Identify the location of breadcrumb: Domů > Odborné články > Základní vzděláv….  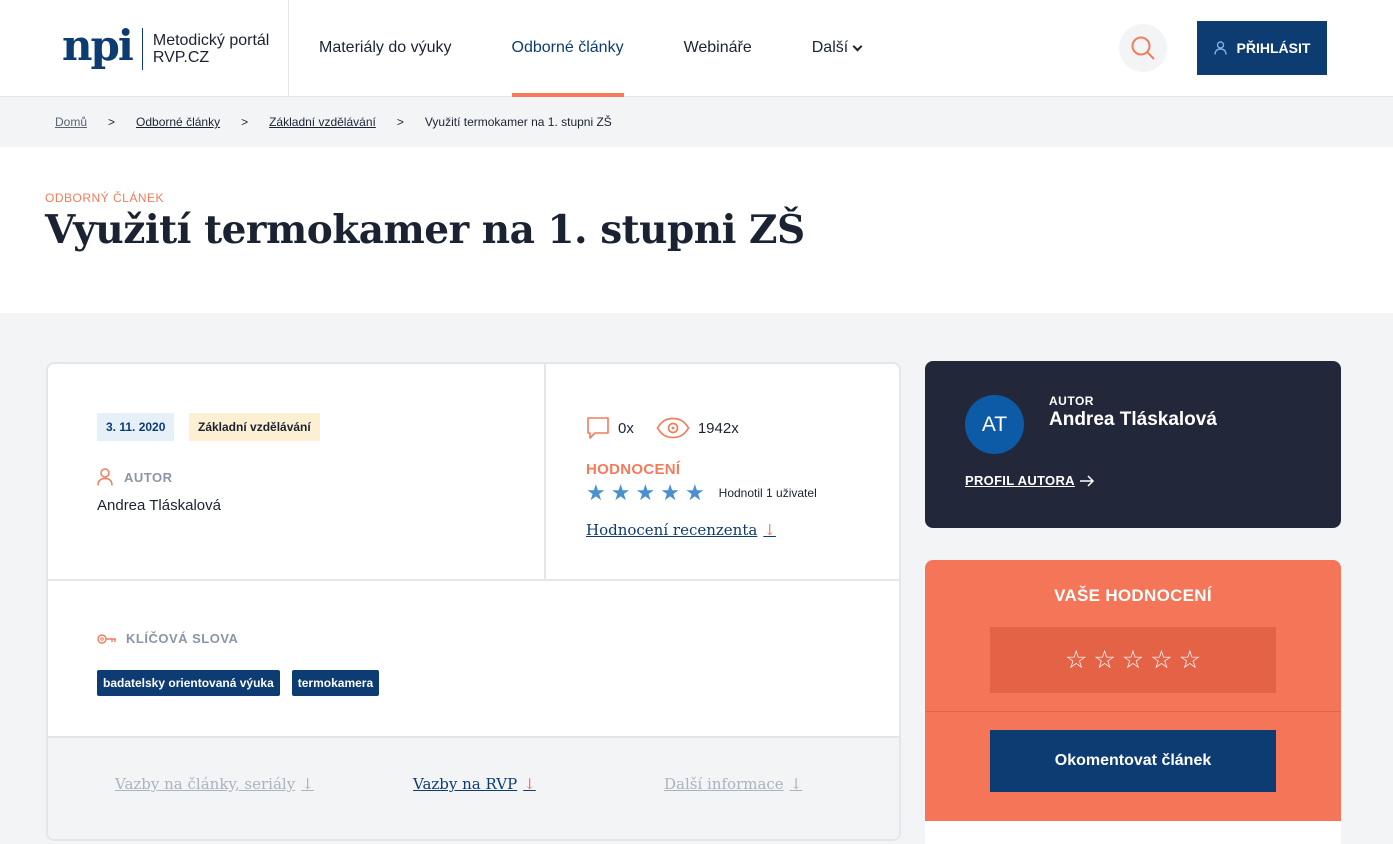
(696, 122).